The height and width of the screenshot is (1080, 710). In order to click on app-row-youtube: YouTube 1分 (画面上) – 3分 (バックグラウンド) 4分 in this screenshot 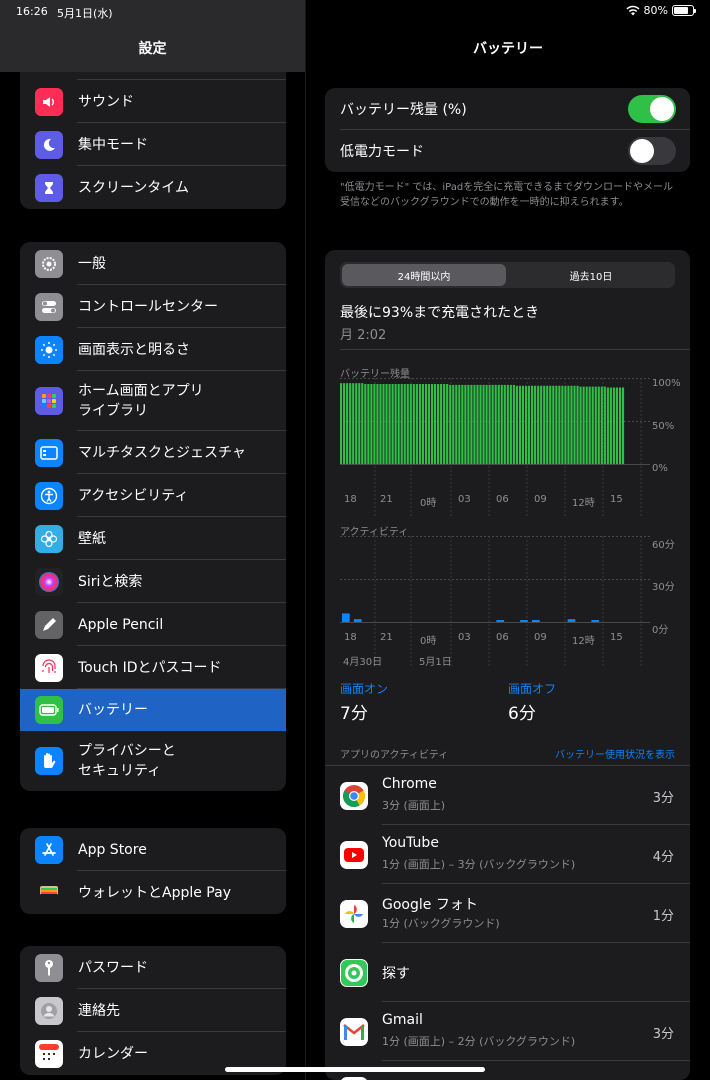, I will do `click(507, 854)`.